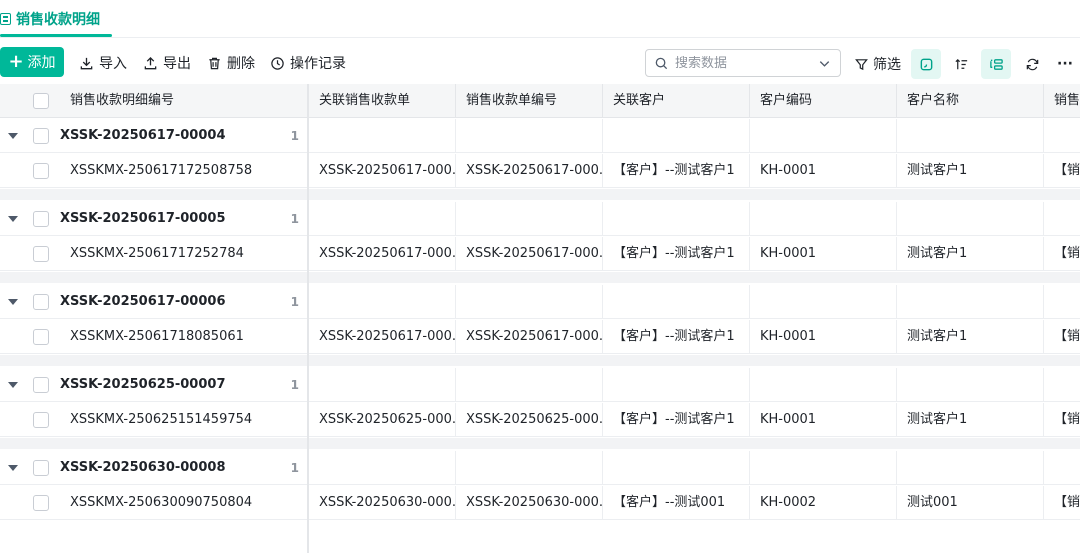 Image resolution: width=1080 pixels, height=553 pixels. I want to click on more-button: ···, so click(1065, 64).